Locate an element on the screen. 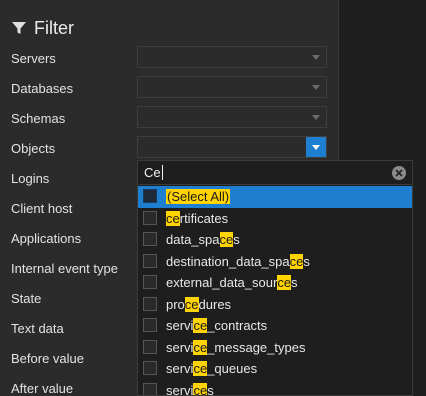  label-internal-event-type: Internal event type is located at coordinates (64, 268).